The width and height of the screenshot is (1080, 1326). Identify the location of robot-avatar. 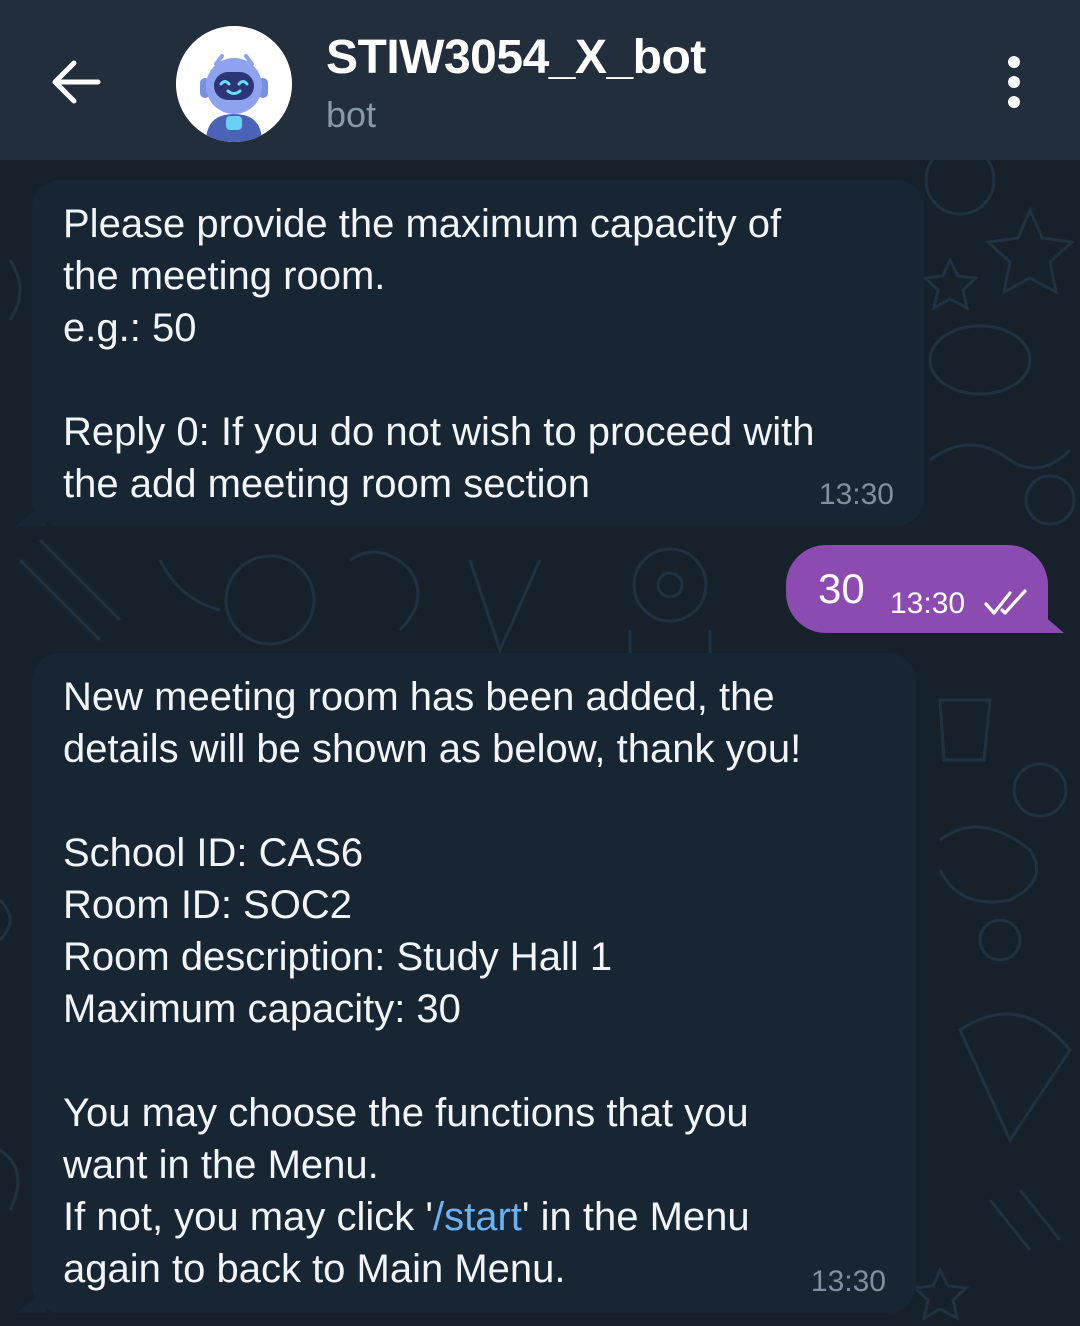
(234, 84).